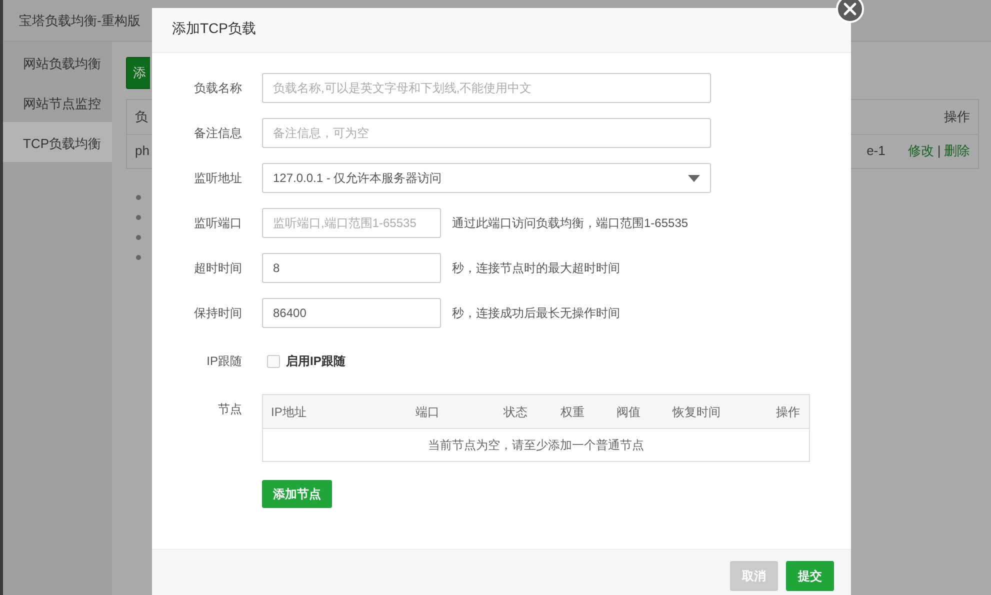 The width and height of the screenshot is (991, 595). What do you see at coordinates (297, 494) in the screenshot?
I see `add-node-button: 添加节点` at bounding box center [297, 494].